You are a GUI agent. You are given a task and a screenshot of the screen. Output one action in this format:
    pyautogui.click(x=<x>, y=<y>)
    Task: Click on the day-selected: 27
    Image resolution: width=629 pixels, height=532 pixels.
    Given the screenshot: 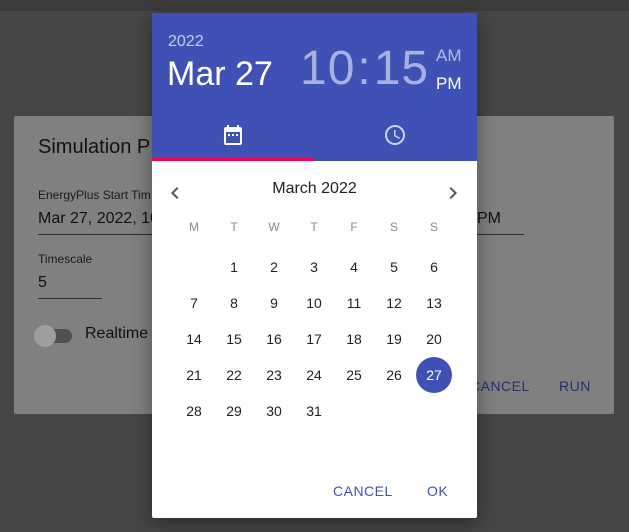 What is the action you would take?
    pyautogui.click(x=434, y=375)
    